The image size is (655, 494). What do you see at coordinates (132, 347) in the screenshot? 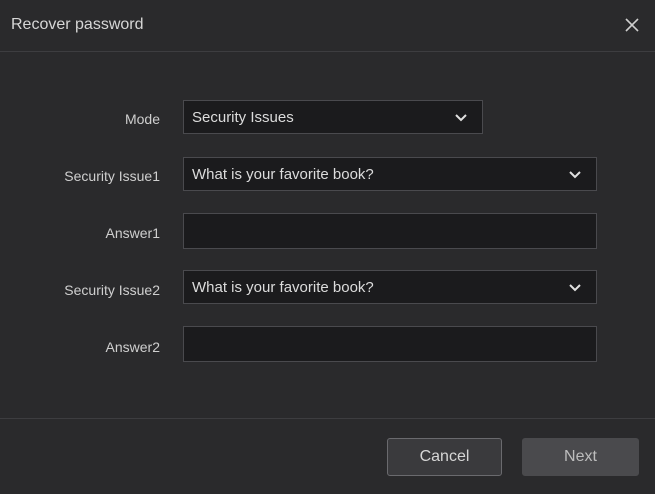
I see `answer2-label: Answer2` at bounding box center [132, 347].